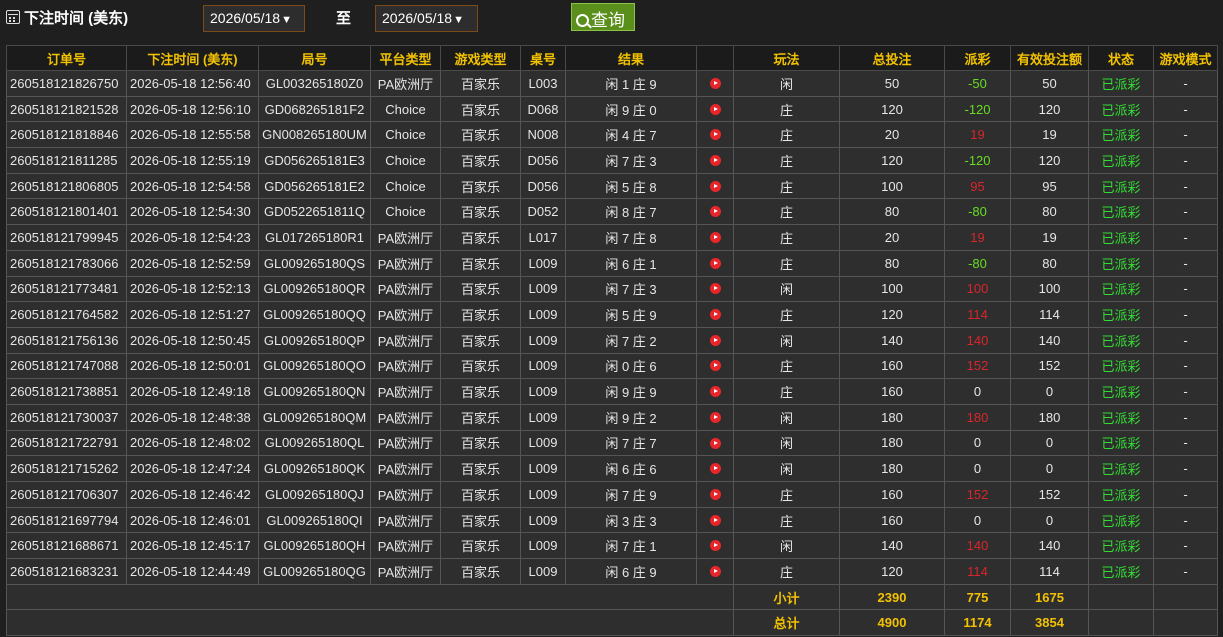  What do you see at coordinates (192, 263) in the screenshot?
I see `bet-time-cell: 2026-05-18 12:52:59` at bounding box center [192, 263].